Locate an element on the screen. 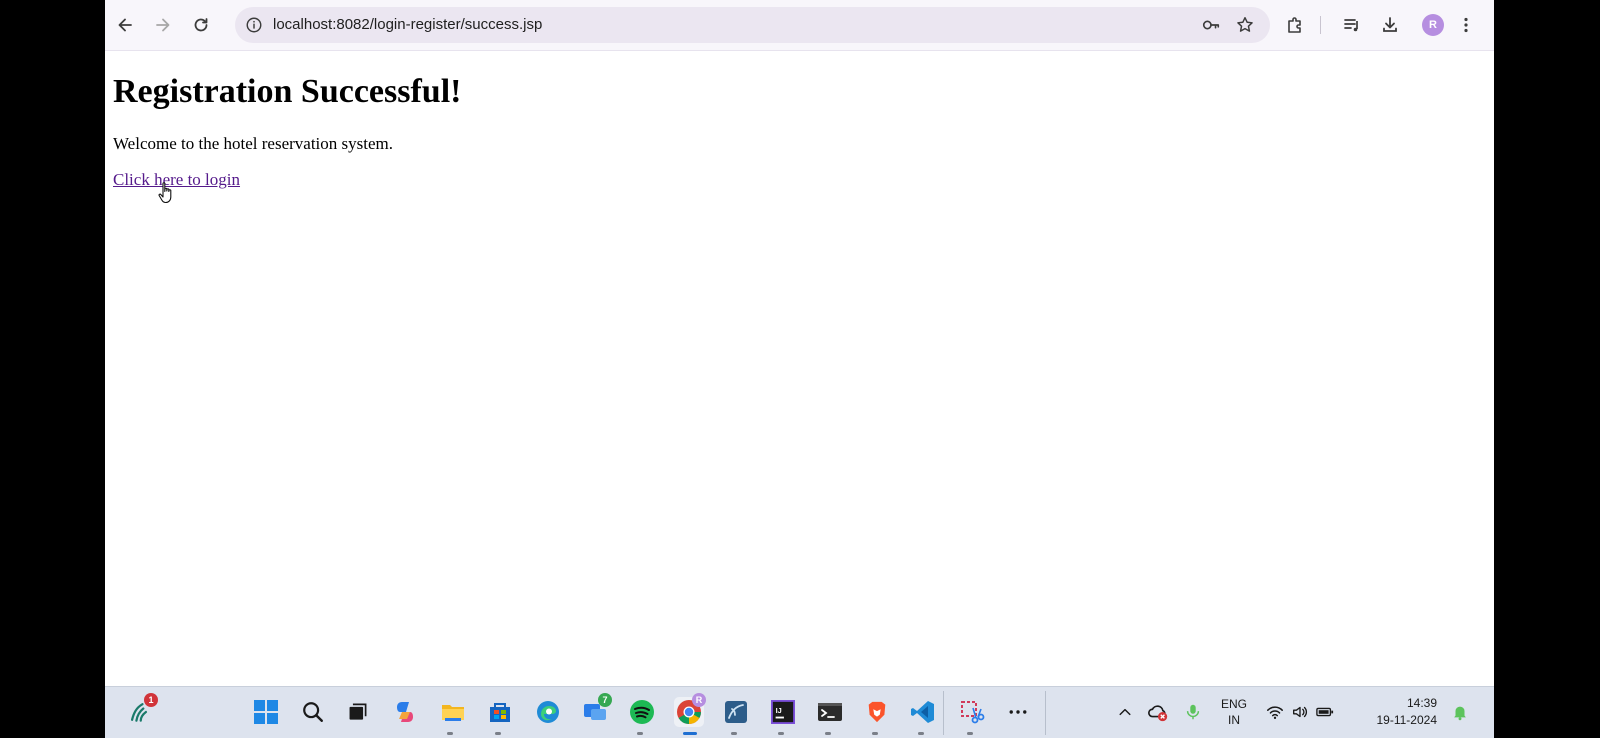  extensions-button is located at coordinates (1295, 25).